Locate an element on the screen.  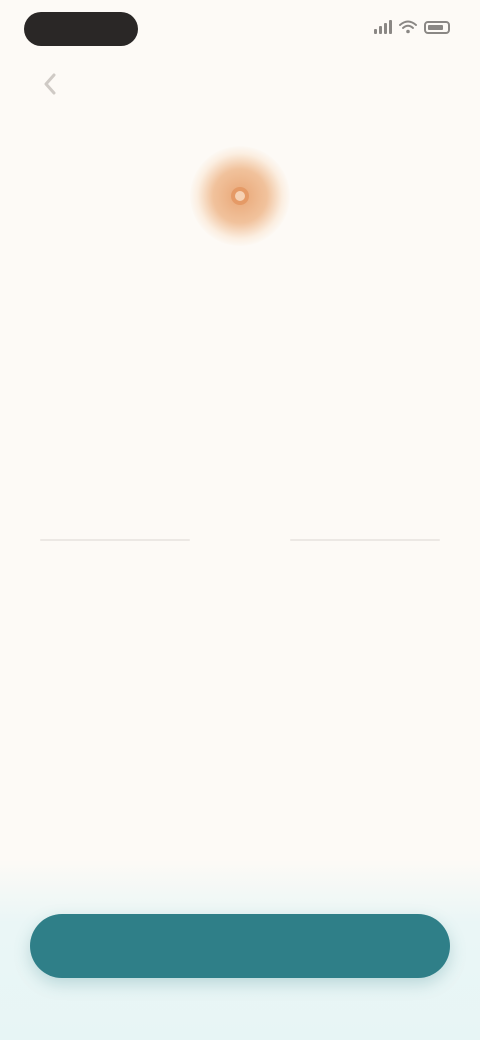
sun-icon is located at coordinates (240, 196).